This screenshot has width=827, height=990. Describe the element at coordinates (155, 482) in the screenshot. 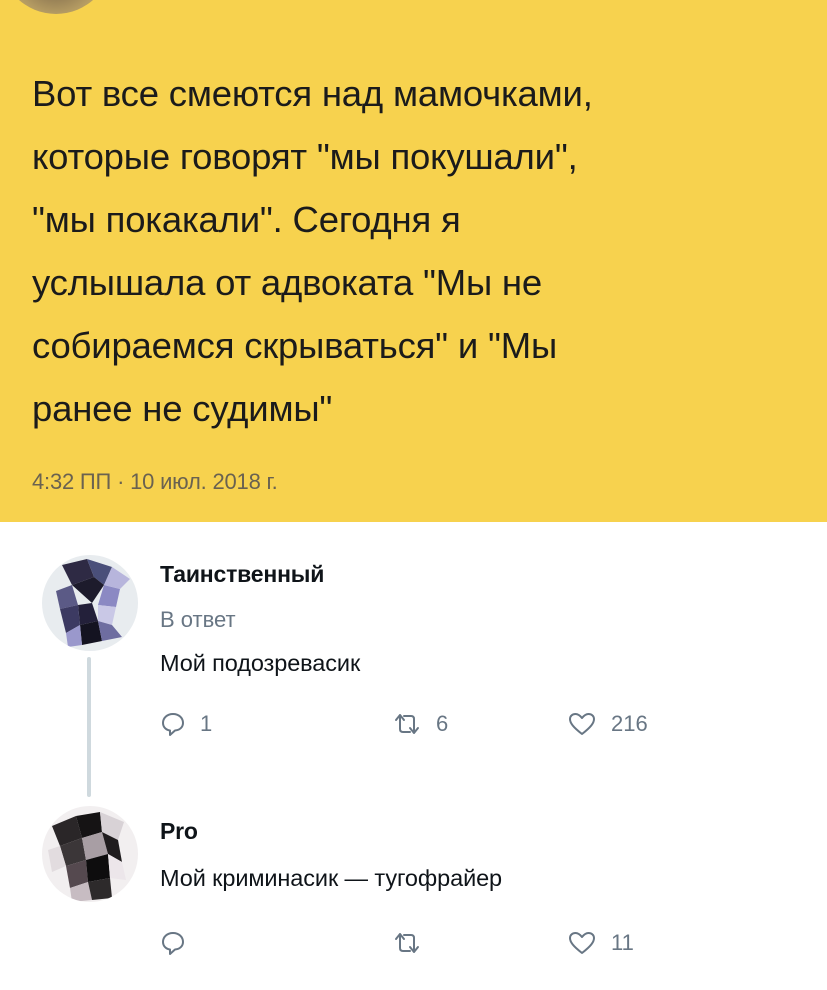

I see `main-tweet-timestamp: 4:32 ПП · 10 июл. 2018 г.` at that location.